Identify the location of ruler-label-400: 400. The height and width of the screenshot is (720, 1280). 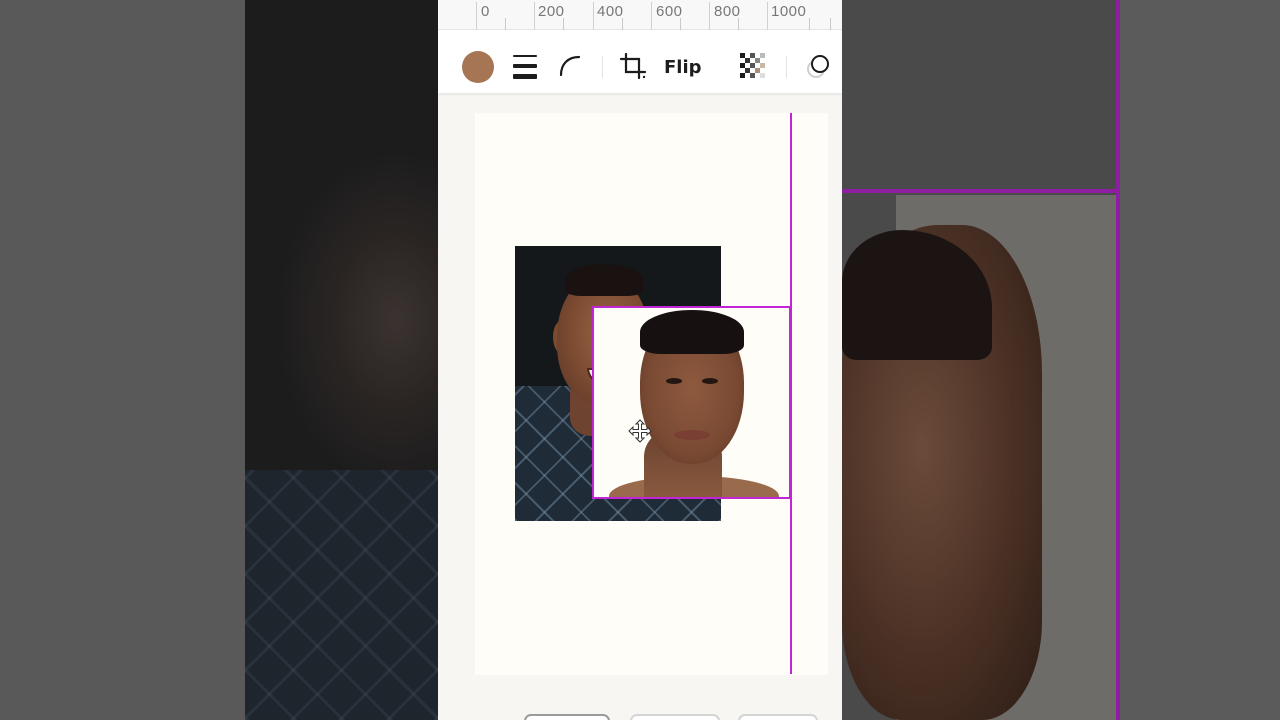
(610, 11).